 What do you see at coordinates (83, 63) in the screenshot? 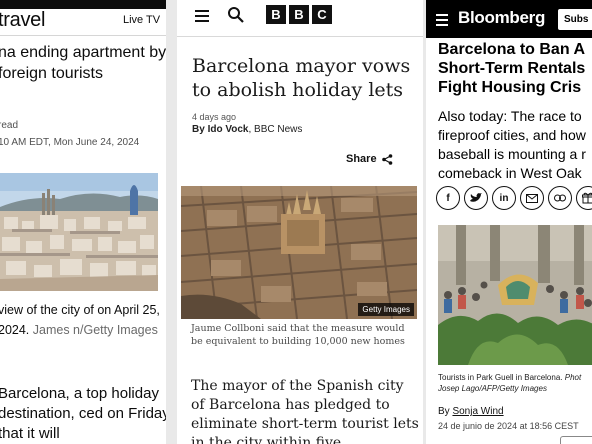
I see `article-headline: na ending apartment by foreign tourists` at bounding box center [83, 63].